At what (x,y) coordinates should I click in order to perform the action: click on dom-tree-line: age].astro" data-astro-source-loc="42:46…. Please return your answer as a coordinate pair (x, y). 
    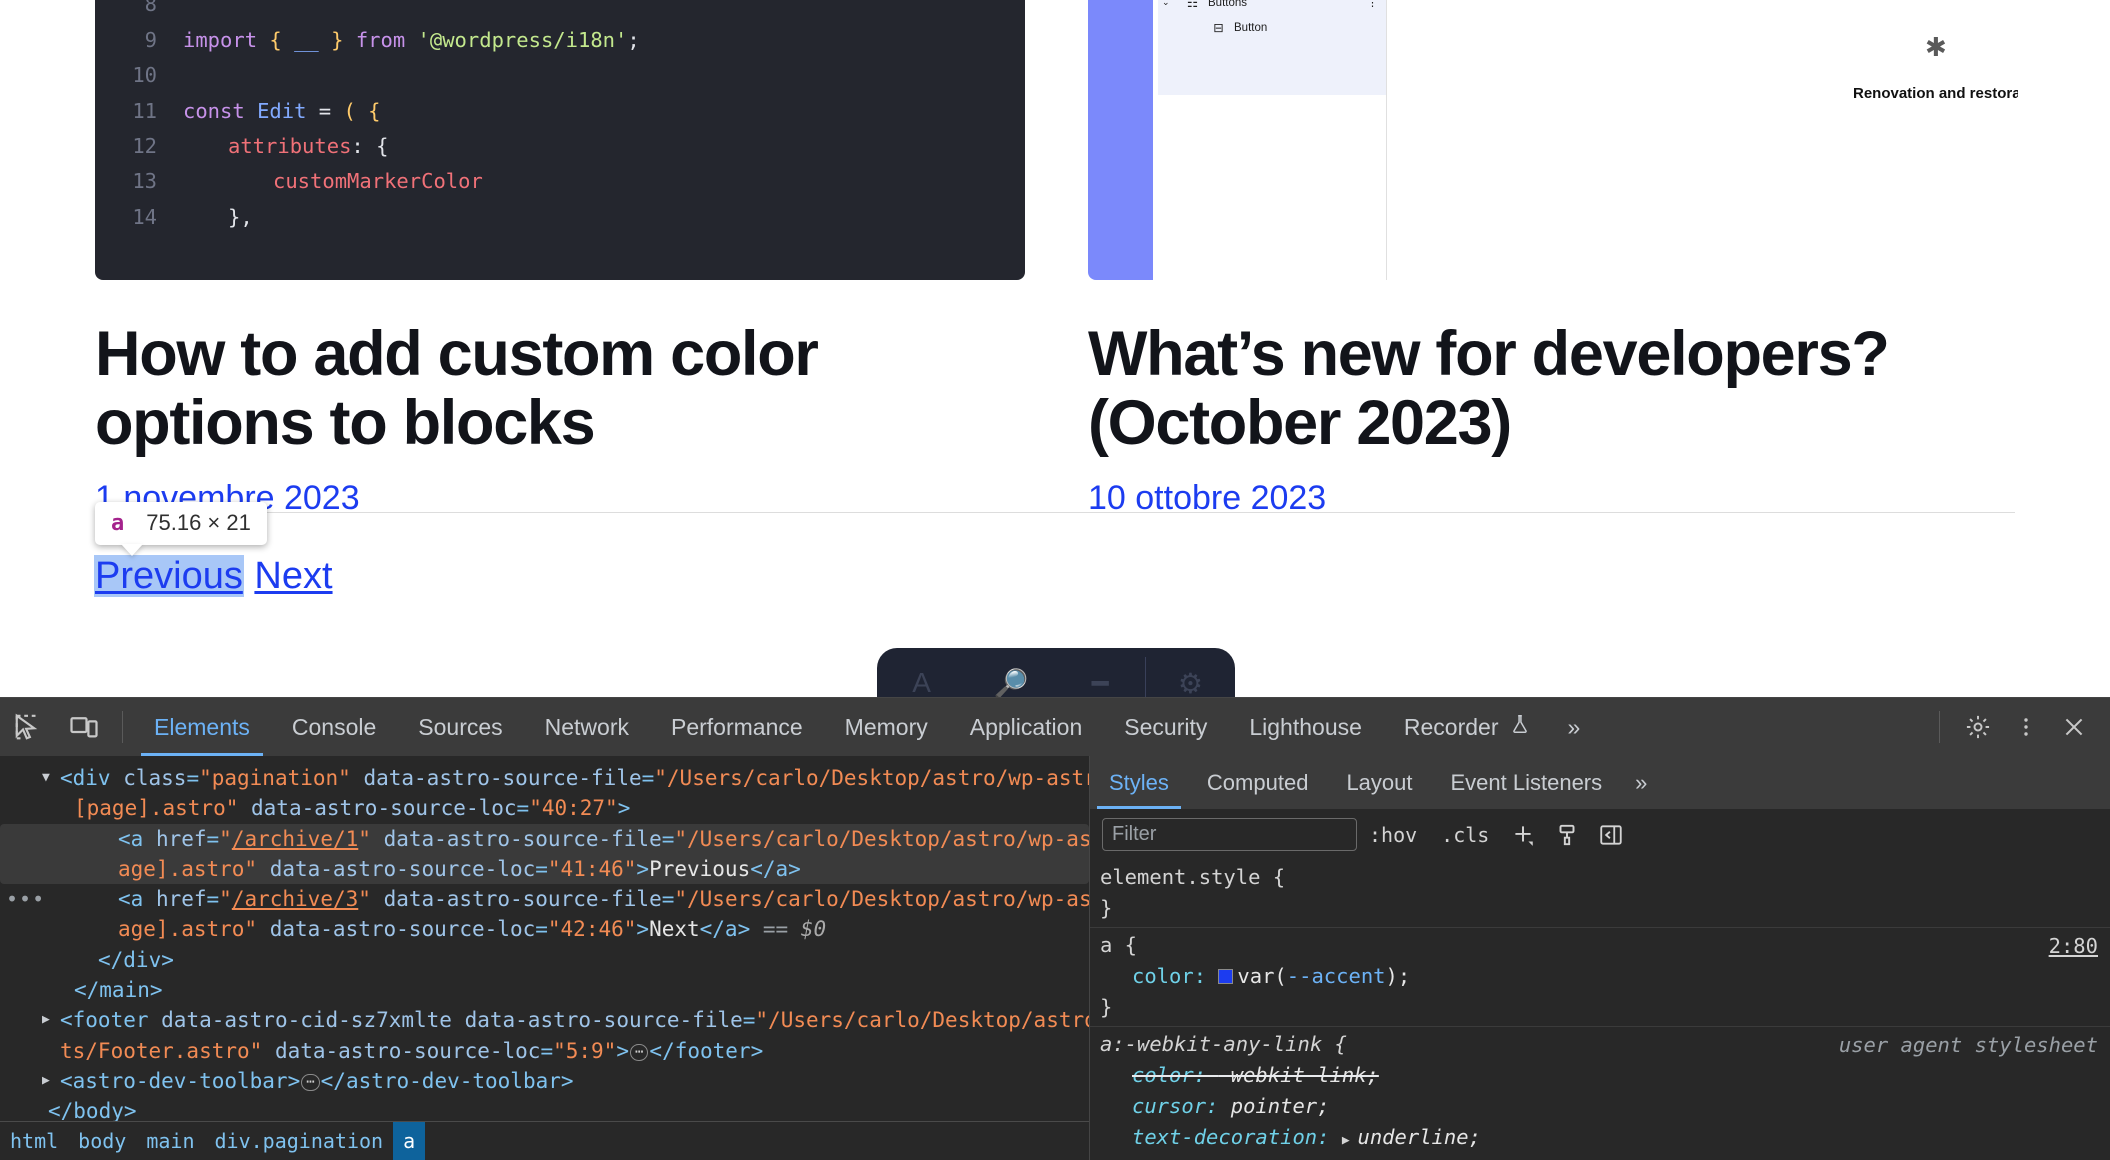
    Looking at the image, I should click on (544, 929).